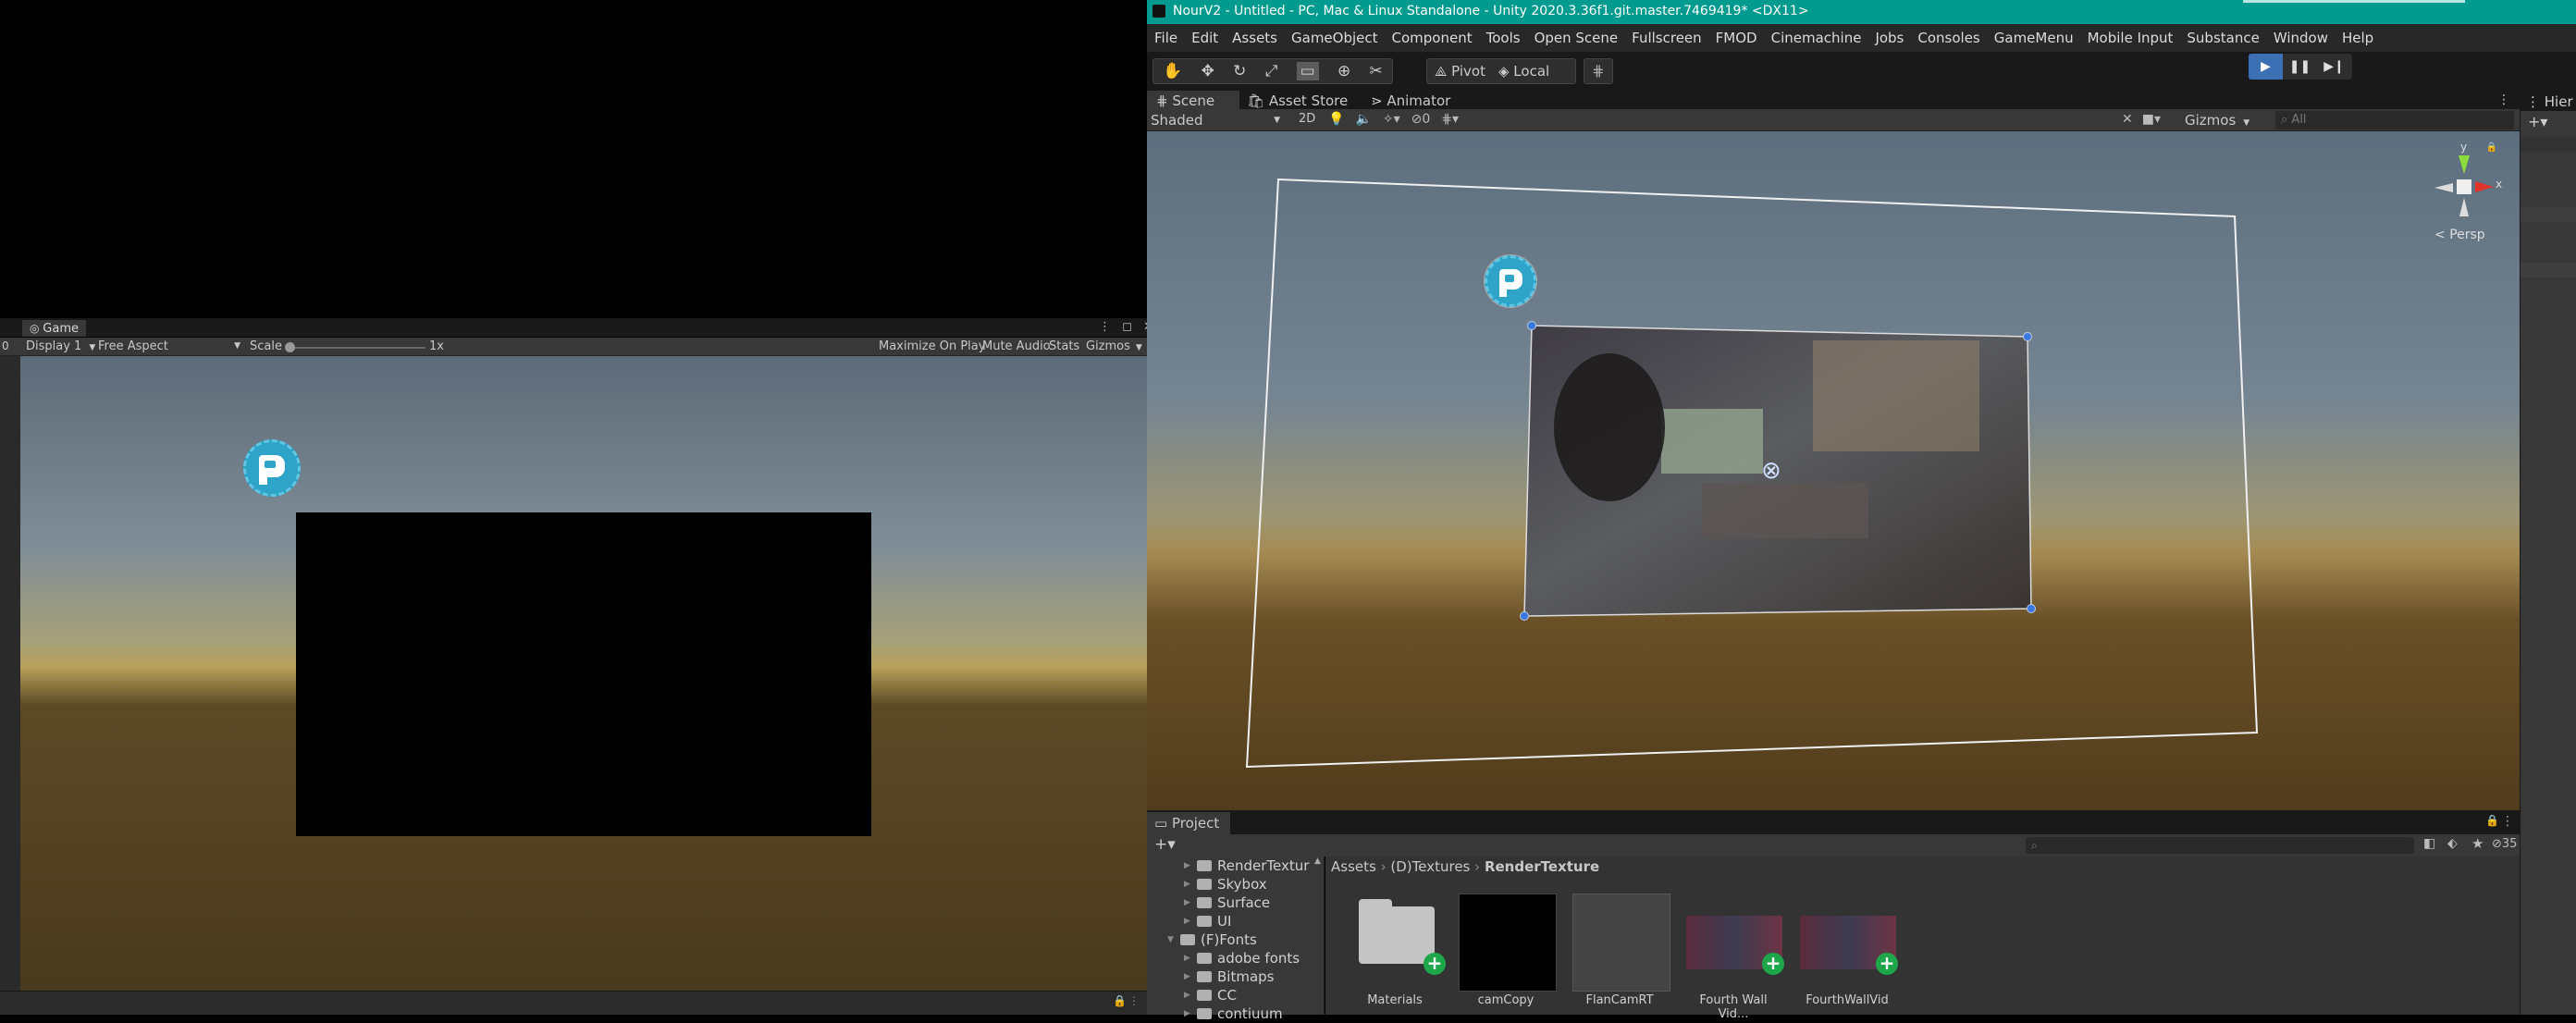  Describe the element at coordinates (2334, 67) in the screenshot. I see `step-button: ▶❙` at that location.